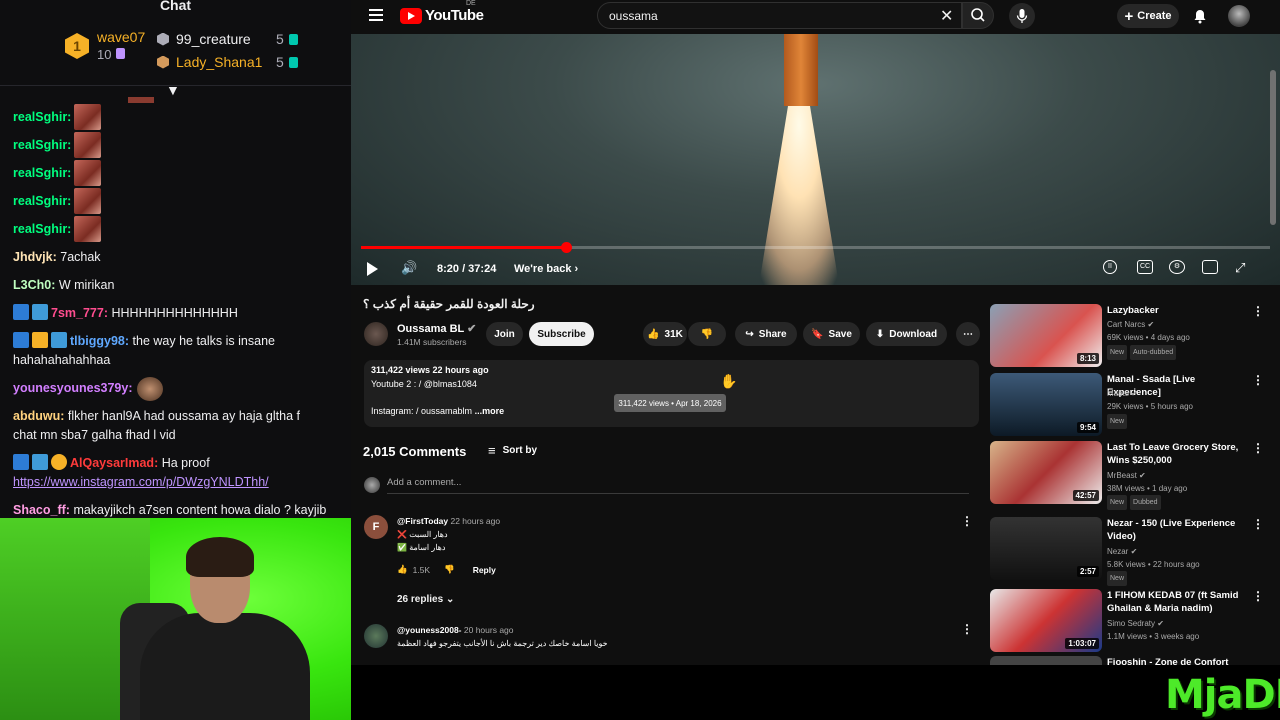 This screenshot has width=1280, height=720. Describe the element at coordinates (968, 334) in the screenshot. I see `more-actions-button: ⋯` at that location.